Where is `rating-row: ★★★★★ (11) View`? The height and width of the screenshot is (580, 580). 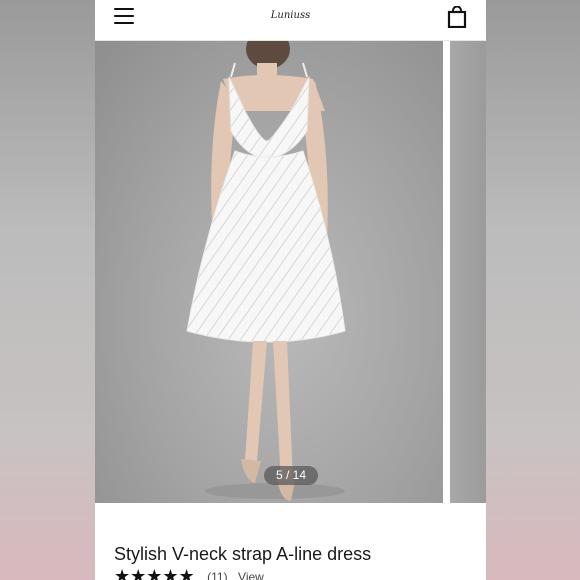
rating-row: ★★★★★ (11) View is located at coordinates (189, 573).